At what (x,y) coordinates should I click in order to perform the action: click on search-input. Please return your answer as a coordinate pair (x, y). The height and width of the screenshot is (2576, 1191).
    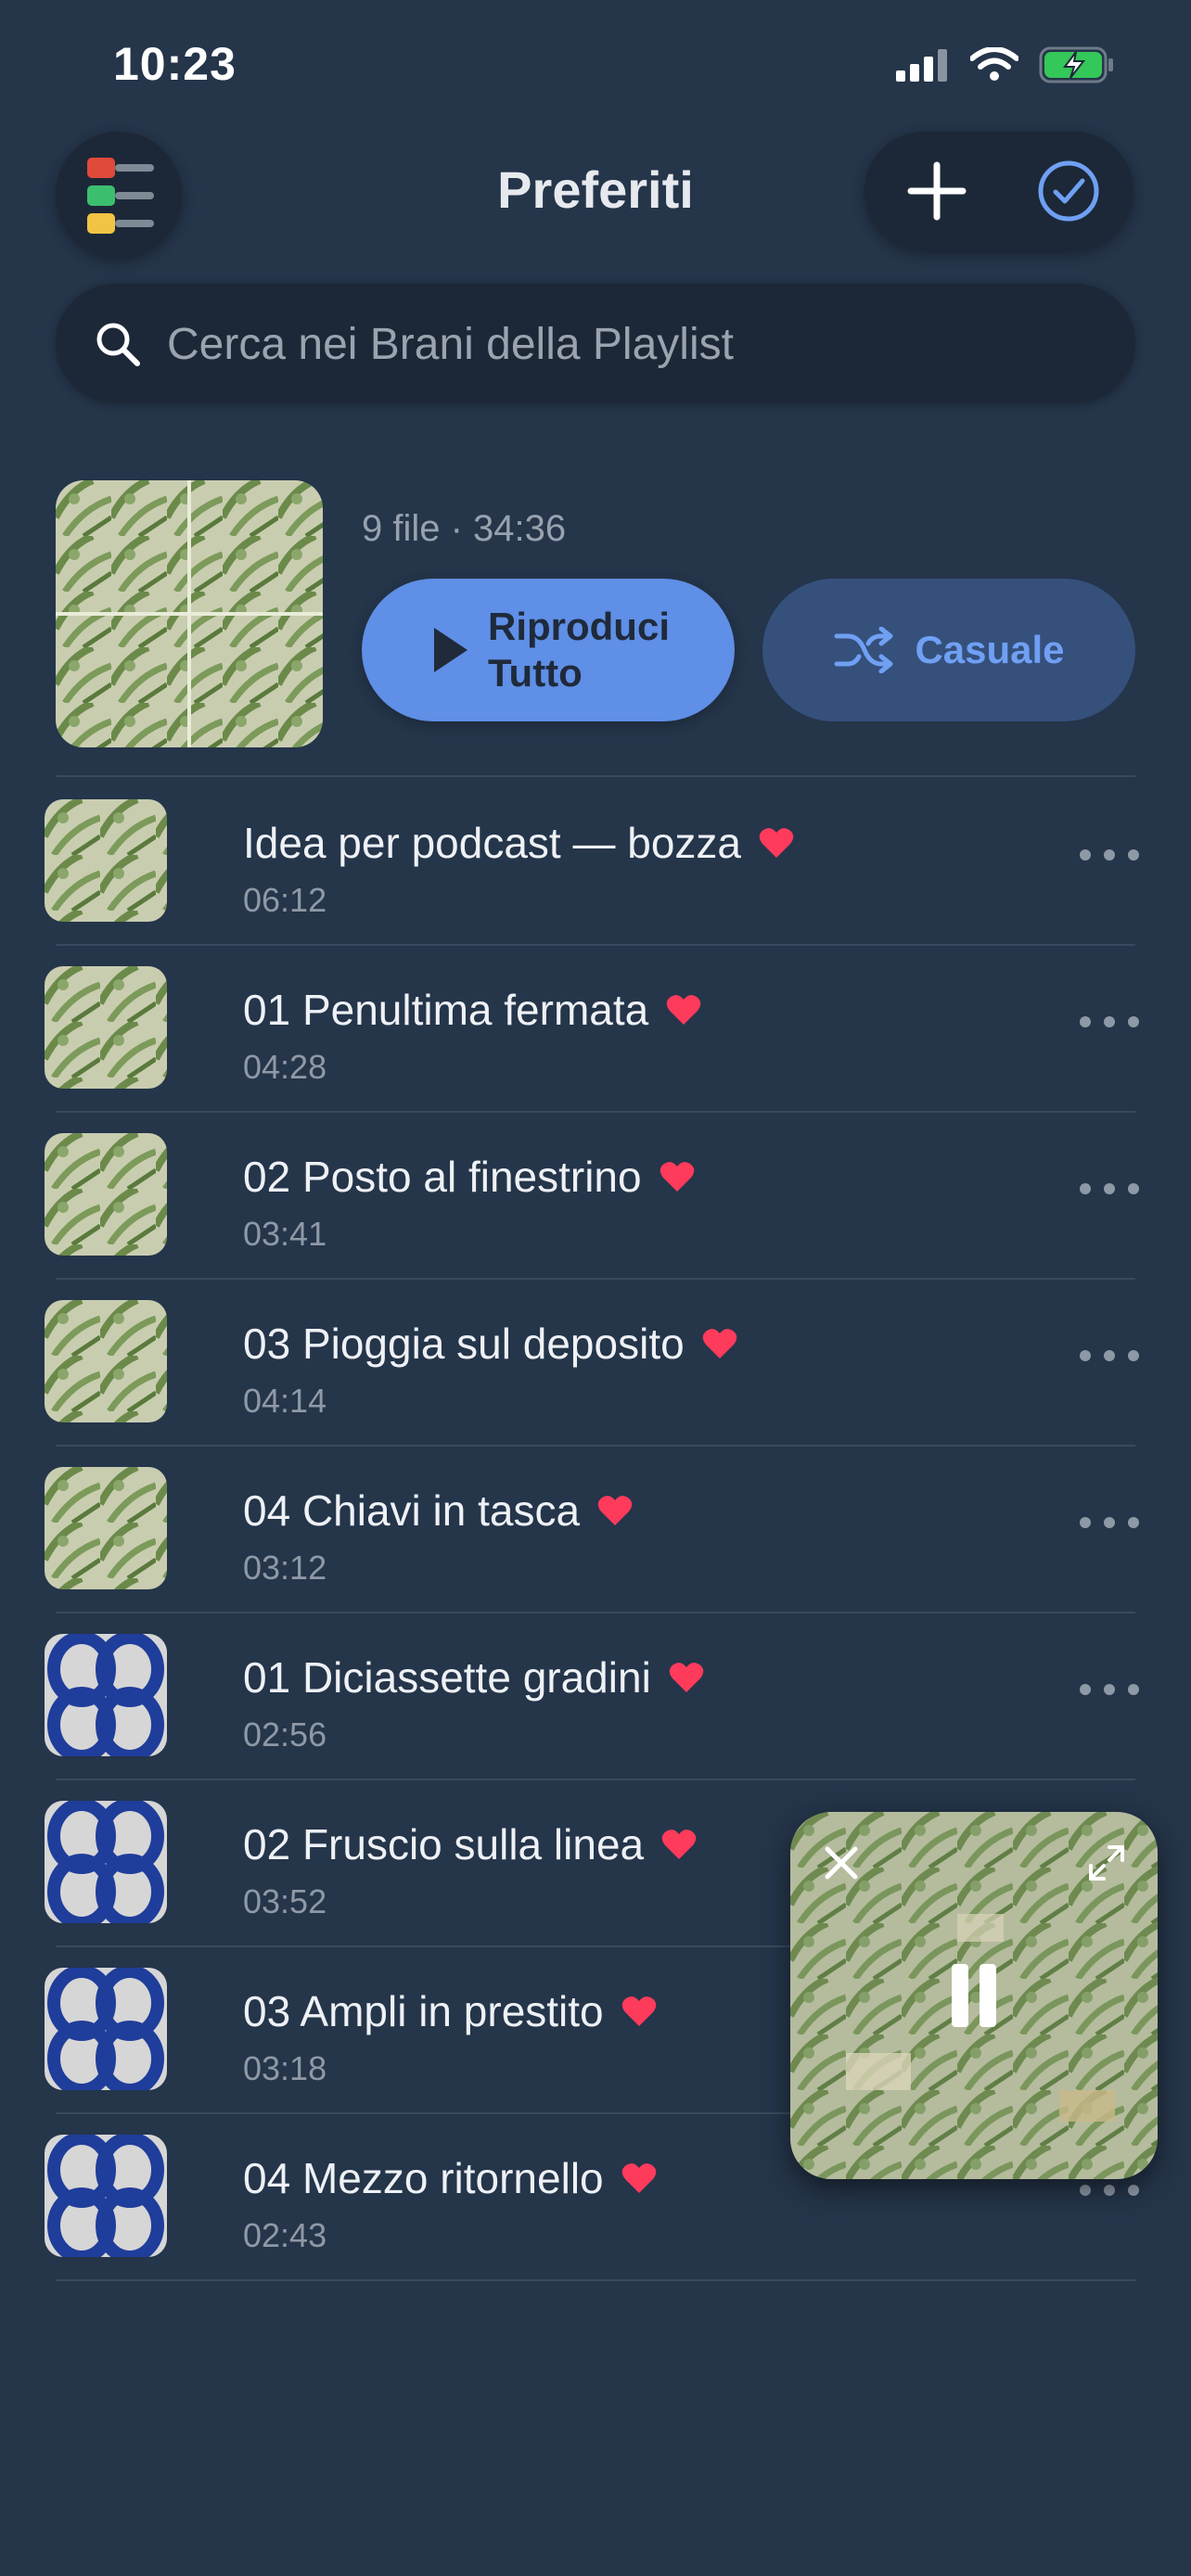
    Looking at the image, I should click on (630, 344).